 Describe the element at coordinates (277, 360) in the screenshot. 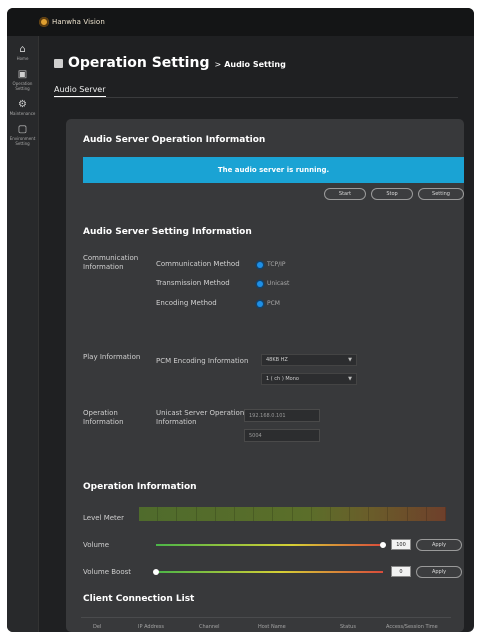

I see `pcm-encoding-select-value: 48KB HZ` at that location.